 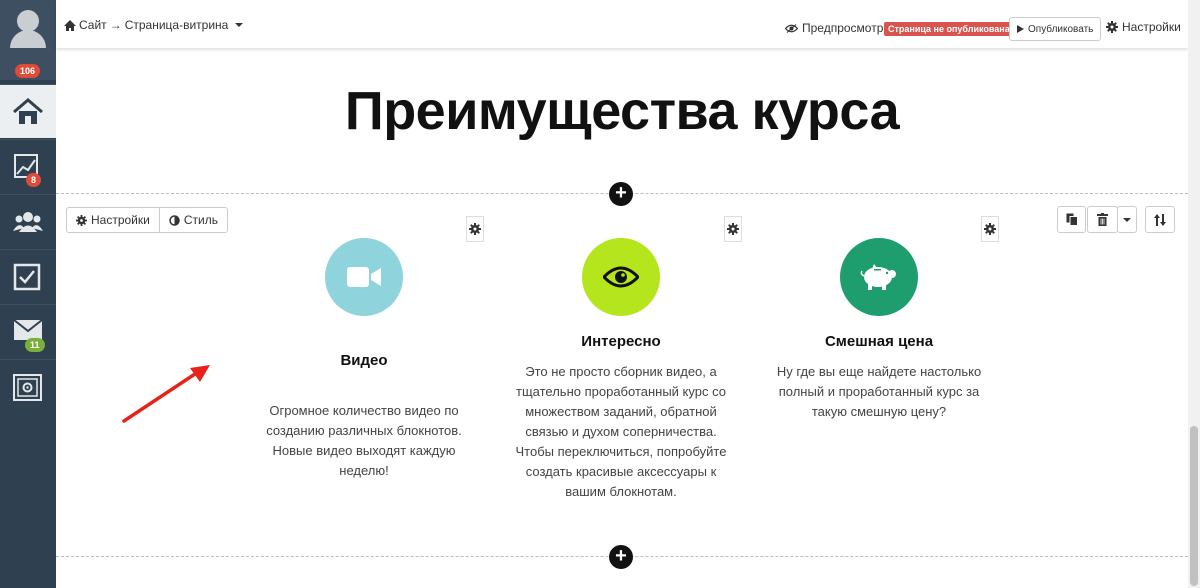 I want to click on settings-link: Настройки, so click(x=1143, y=27).